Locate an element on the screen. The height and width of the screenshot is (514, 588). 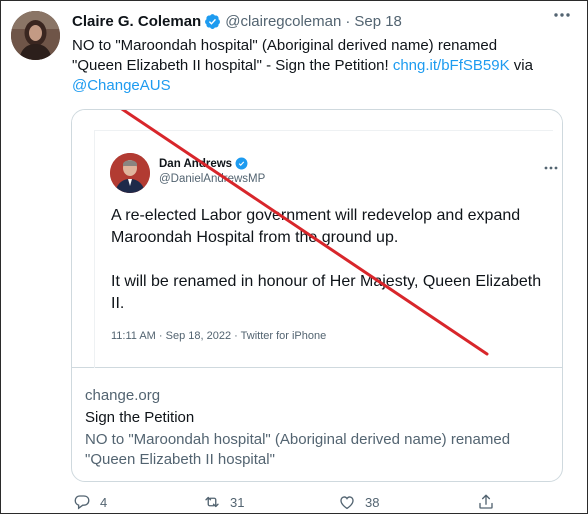
embedded-author-name: Dan Andrews is located at coordinates (203, 163).